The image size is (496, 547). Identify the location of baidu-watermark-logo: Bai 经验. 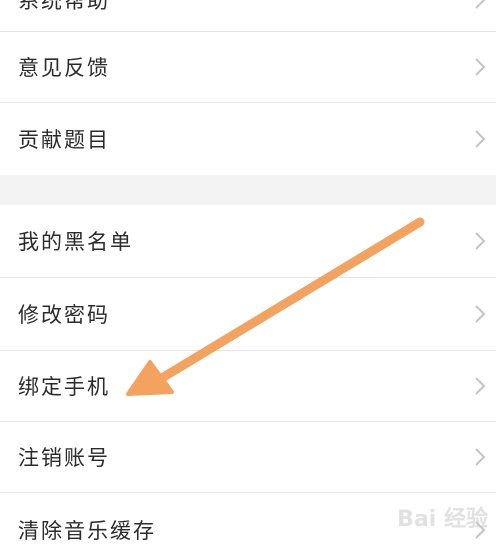
(442, 519).